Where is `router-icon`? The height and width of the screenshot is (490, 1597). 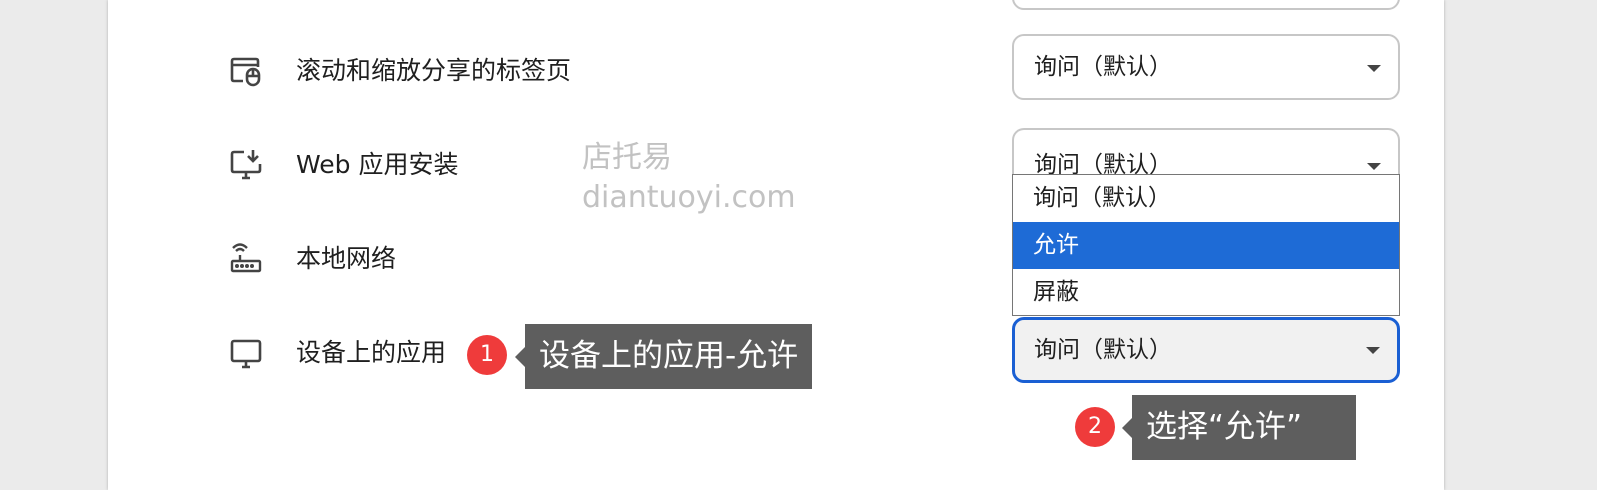 router-icon is located at coordinates (246, 259).